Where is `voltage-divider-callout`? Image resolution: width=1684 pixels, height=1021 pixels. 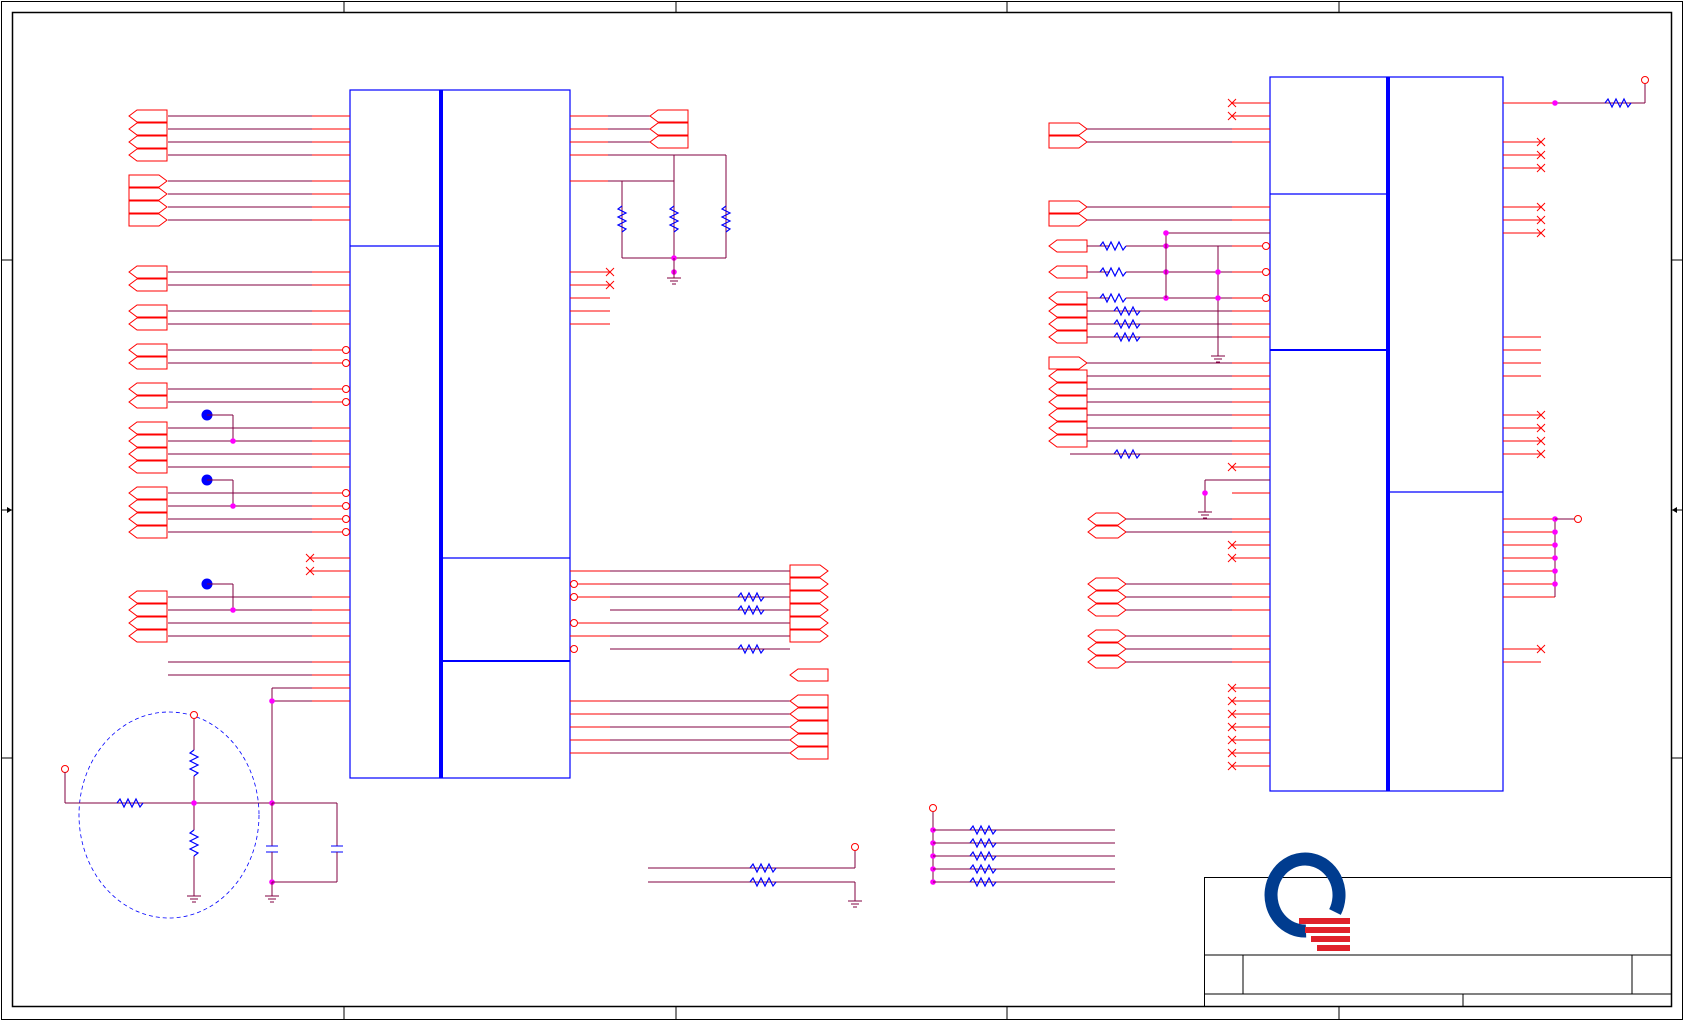
voltage-divider-callout is located at coordinates (169, 815).